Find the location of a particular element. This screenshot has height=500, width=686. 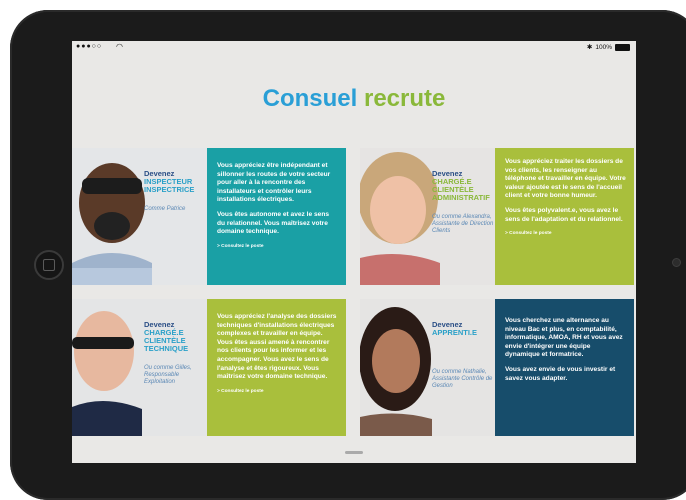

battery-percent: 100% is located at coordinates (603, 47).